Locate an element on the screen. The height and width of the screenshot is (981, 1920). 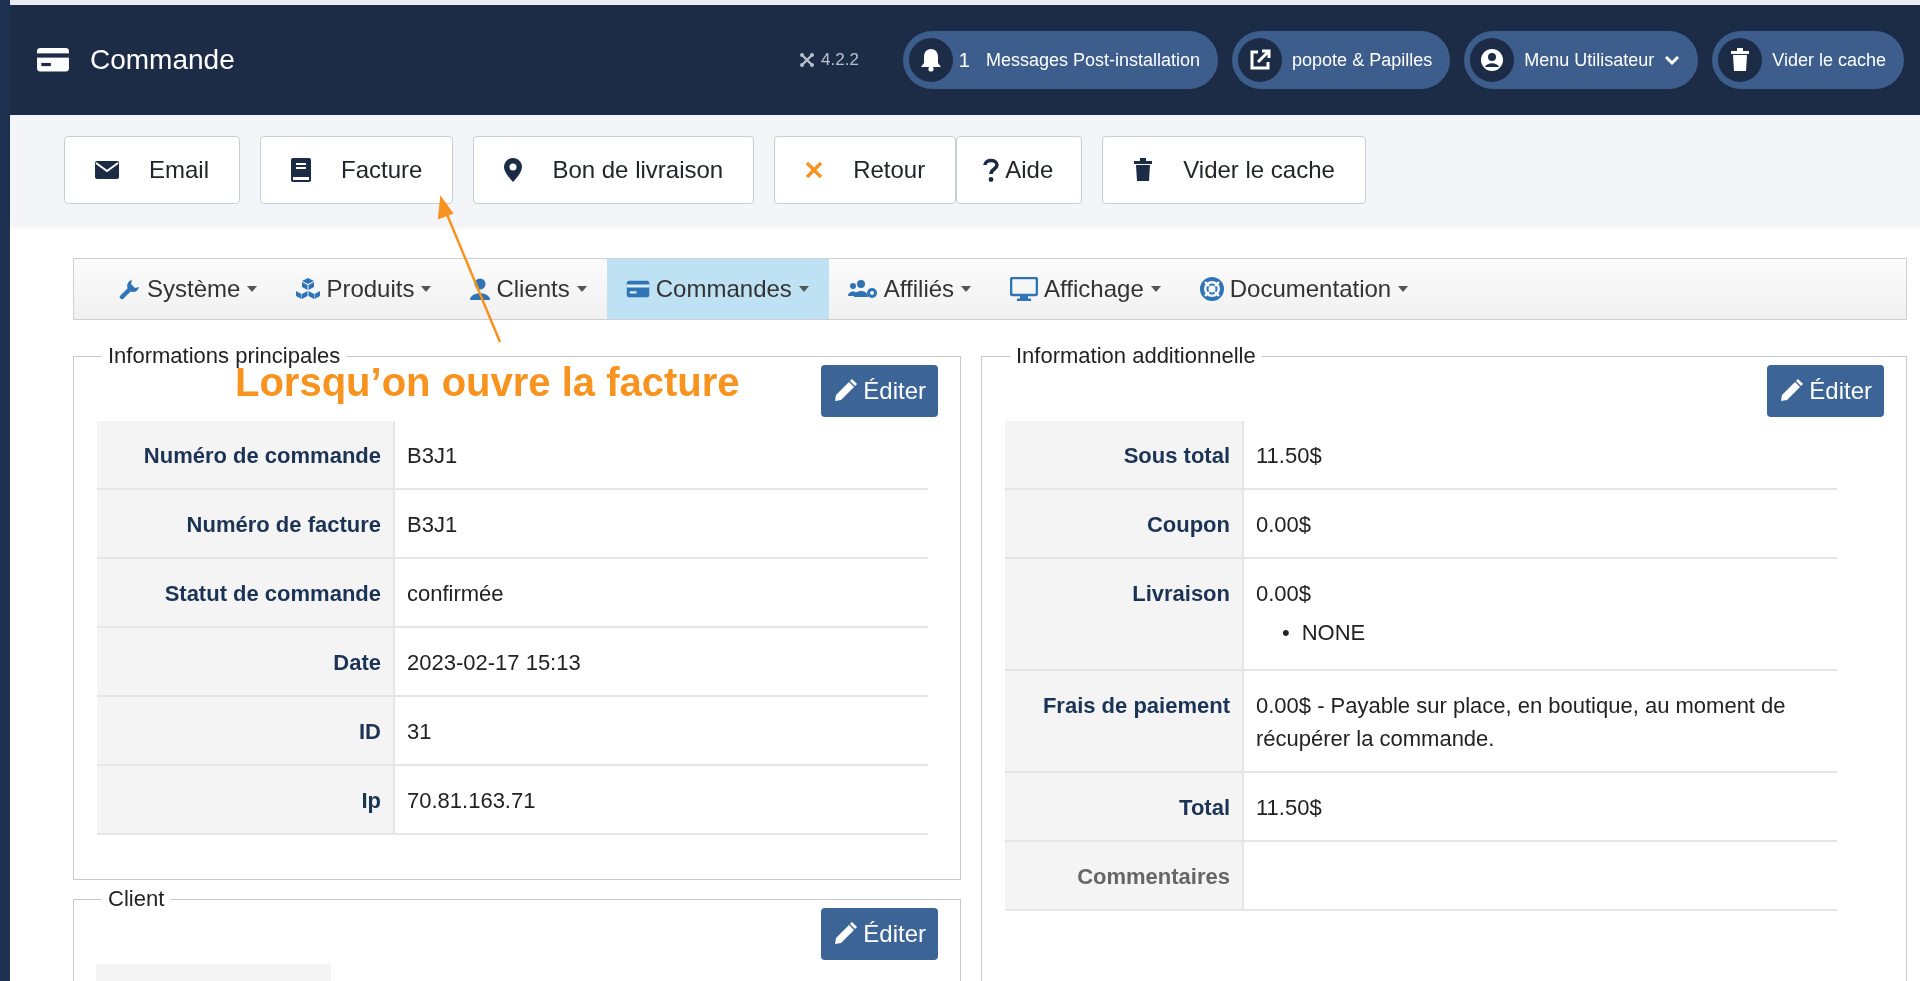
field-value: confirmée is located at coordinates (455, 593).